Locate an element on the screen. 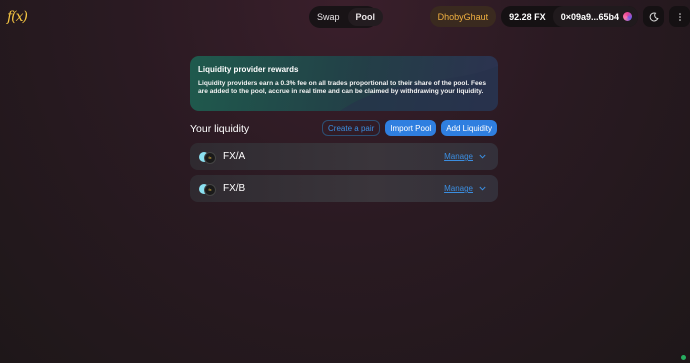 The width and height of the screenshot is (690, 363). address-text: 0×09a9...65b4 is located at coordinates (589, 16).